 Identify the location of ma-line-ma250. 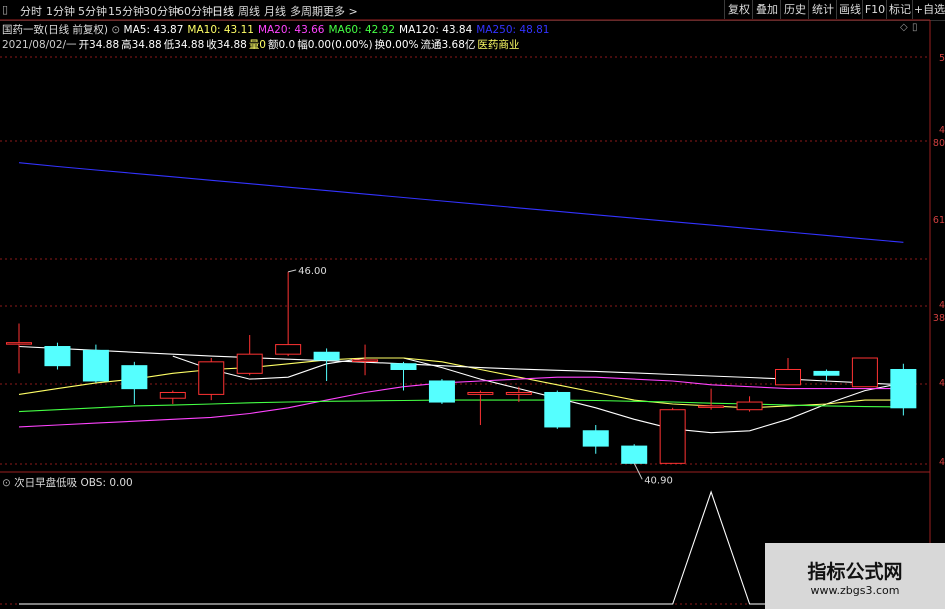
(461, 202).